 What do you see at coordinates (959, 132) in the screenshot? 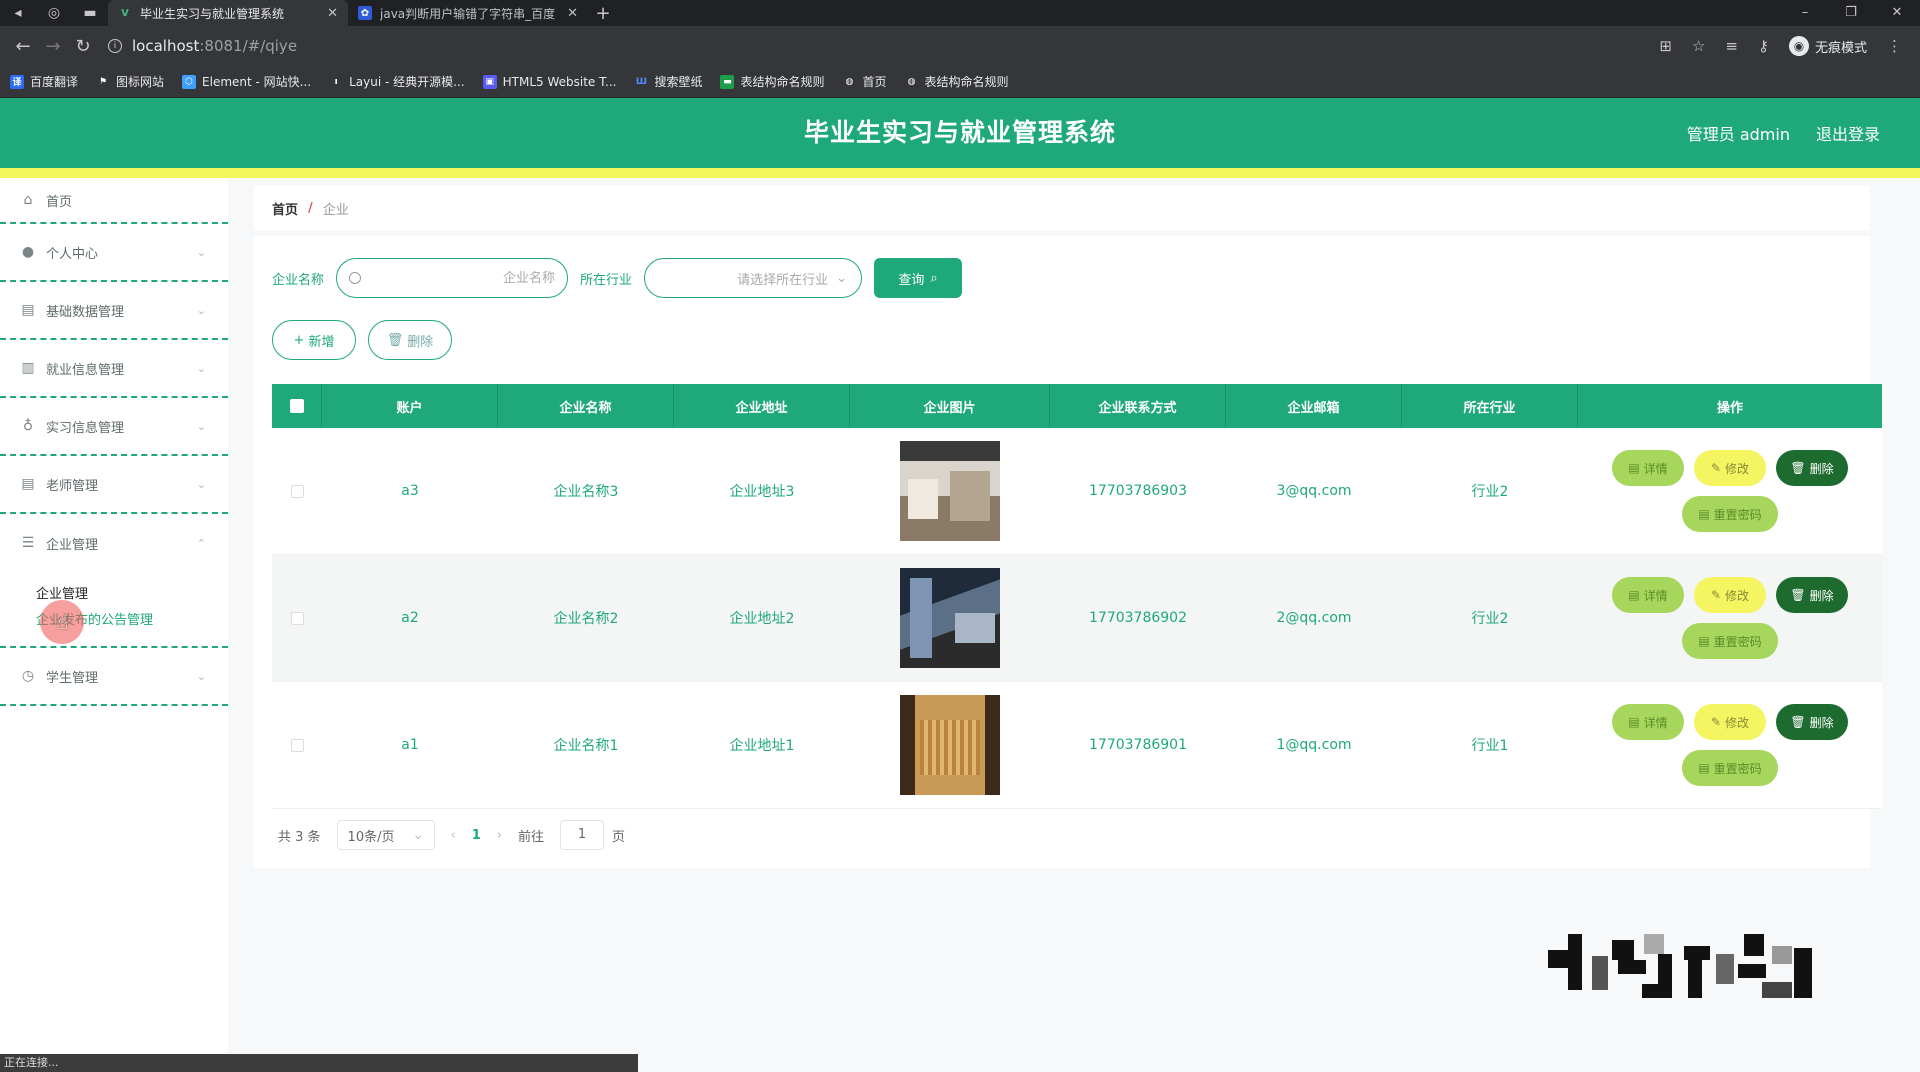
I see `app-title: 毕业生实习与就业管理系统` at bounding box center [959, 132].